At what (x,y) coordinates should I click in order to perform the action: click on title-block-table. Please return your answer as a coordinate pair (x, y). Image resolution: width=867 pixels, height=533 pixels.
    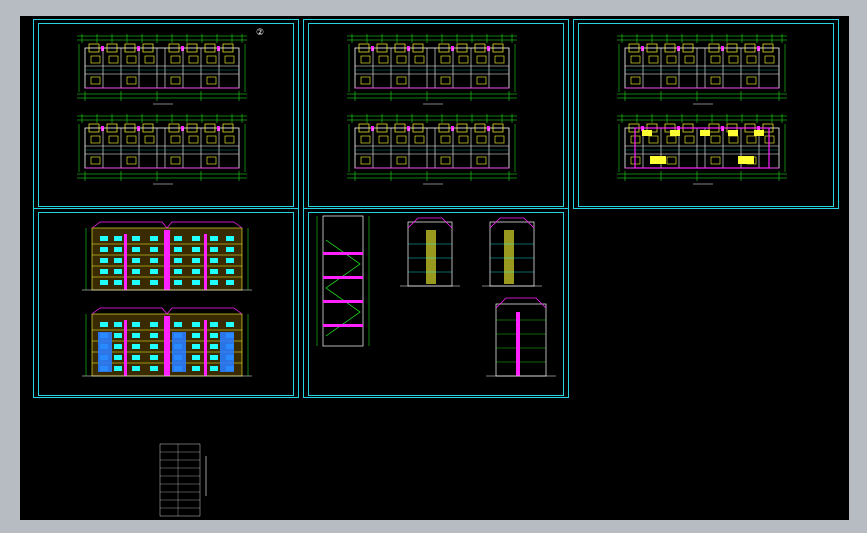
    Looking at the image, I should click on (183, 480).